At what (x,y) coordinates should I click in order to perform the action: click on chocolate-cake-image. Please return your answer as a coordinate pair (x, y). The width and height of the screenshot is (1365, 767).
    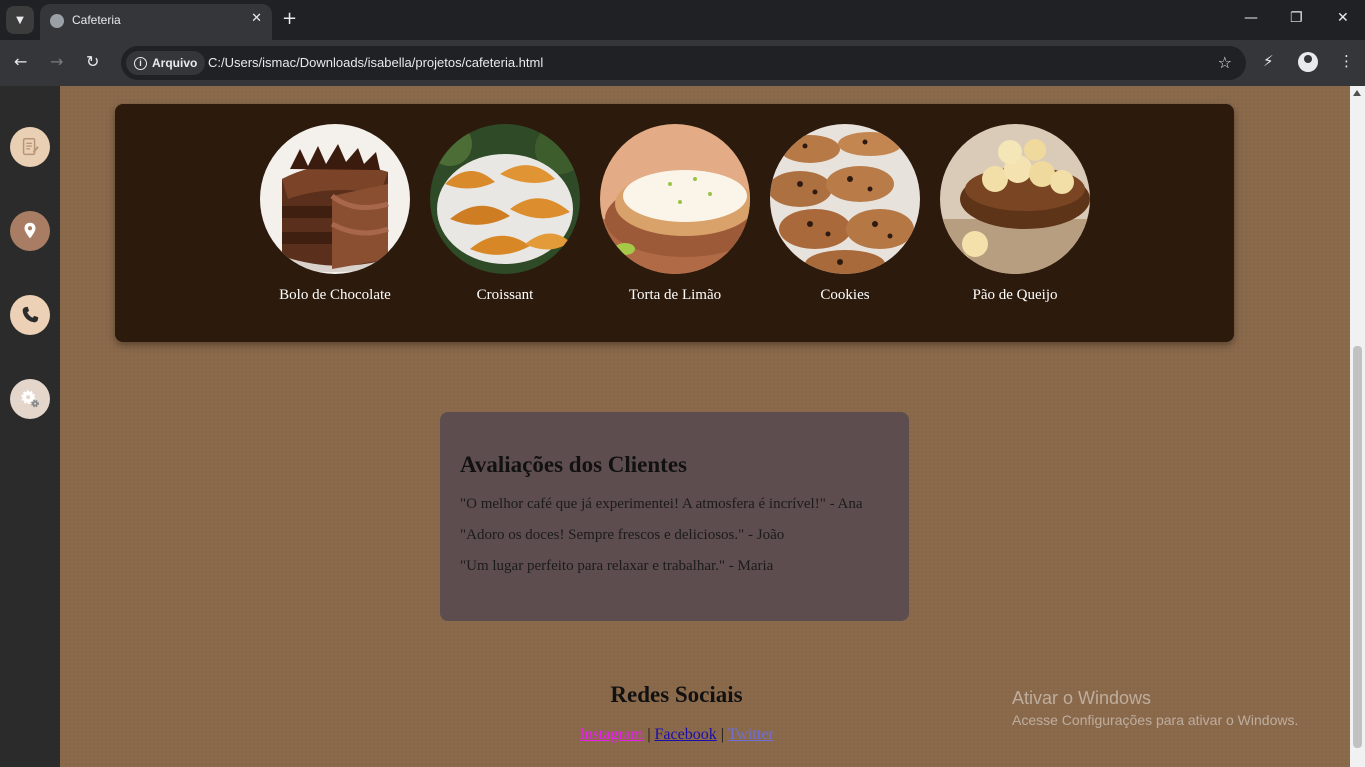
    Looking at the image, I should click on (335, 199).